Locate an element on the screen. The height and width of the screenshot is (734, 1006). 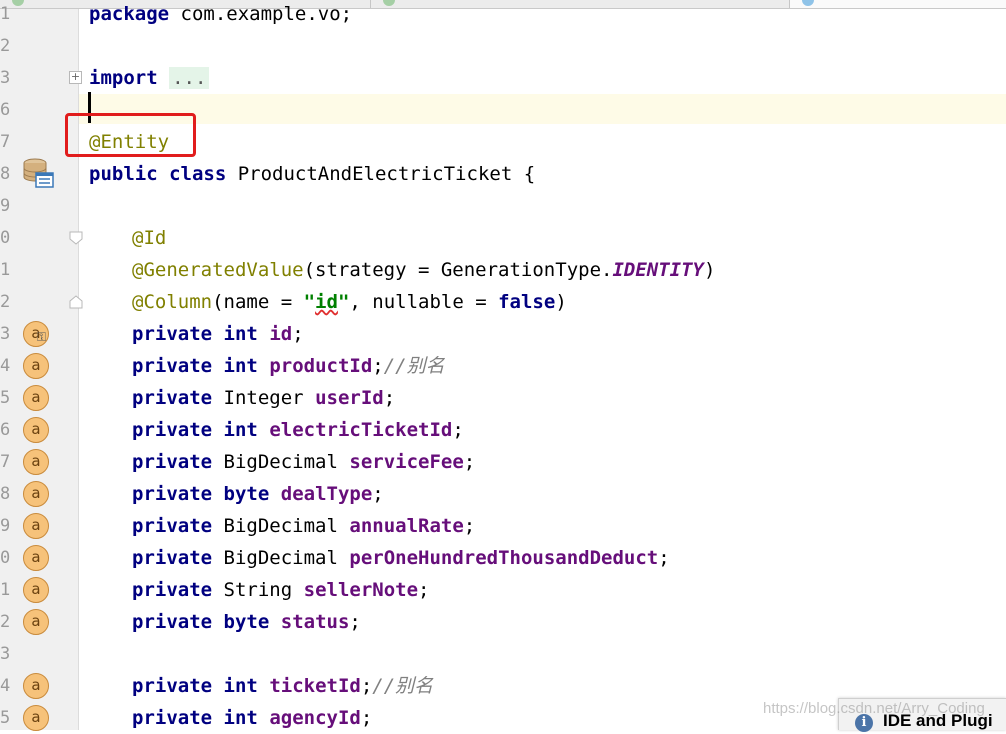
fold-end-icon is located at coordinates (76, 302).